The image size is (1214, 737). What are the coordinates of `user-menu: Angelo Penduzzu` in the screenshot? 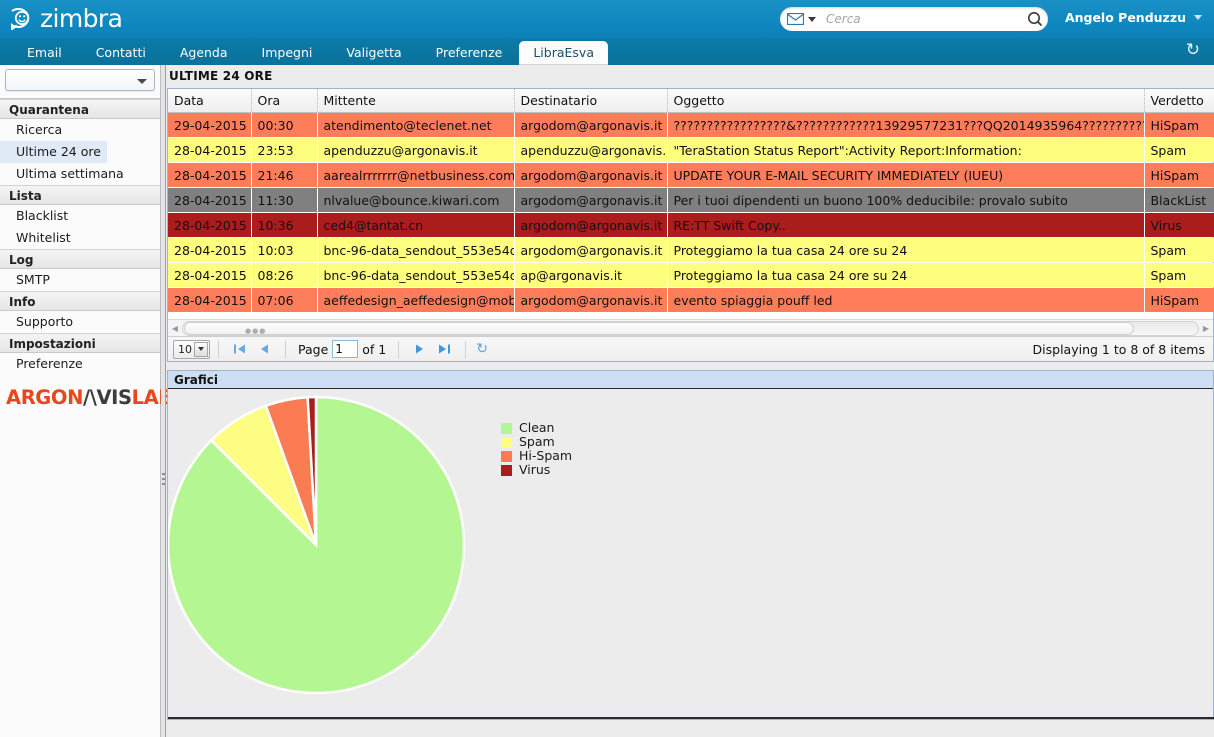 It's located at (1133, 17).